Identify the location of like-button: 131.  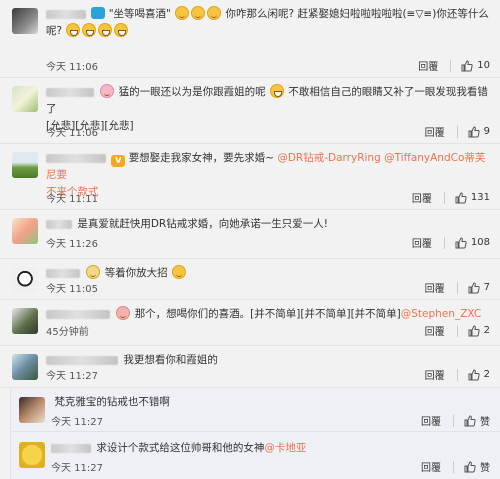
(472, 197).